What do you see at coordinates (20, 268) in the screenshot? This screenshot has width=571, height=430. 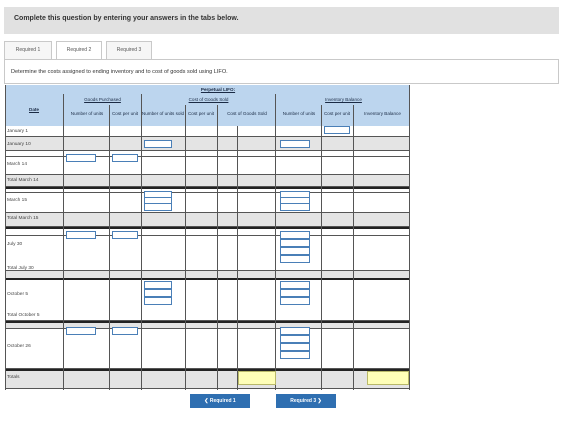 I see `row-label: Total July 30` at bounding box center [20, 268].